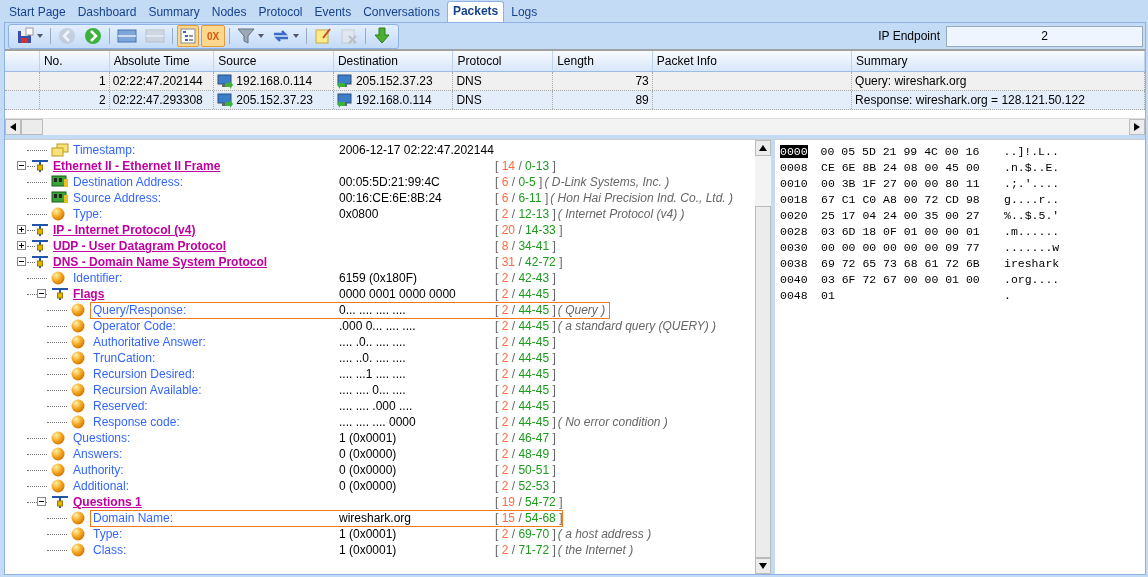 This screenshot has height=577, width=1148. I want to click on hex-offset: 0038, so click(797, 263).